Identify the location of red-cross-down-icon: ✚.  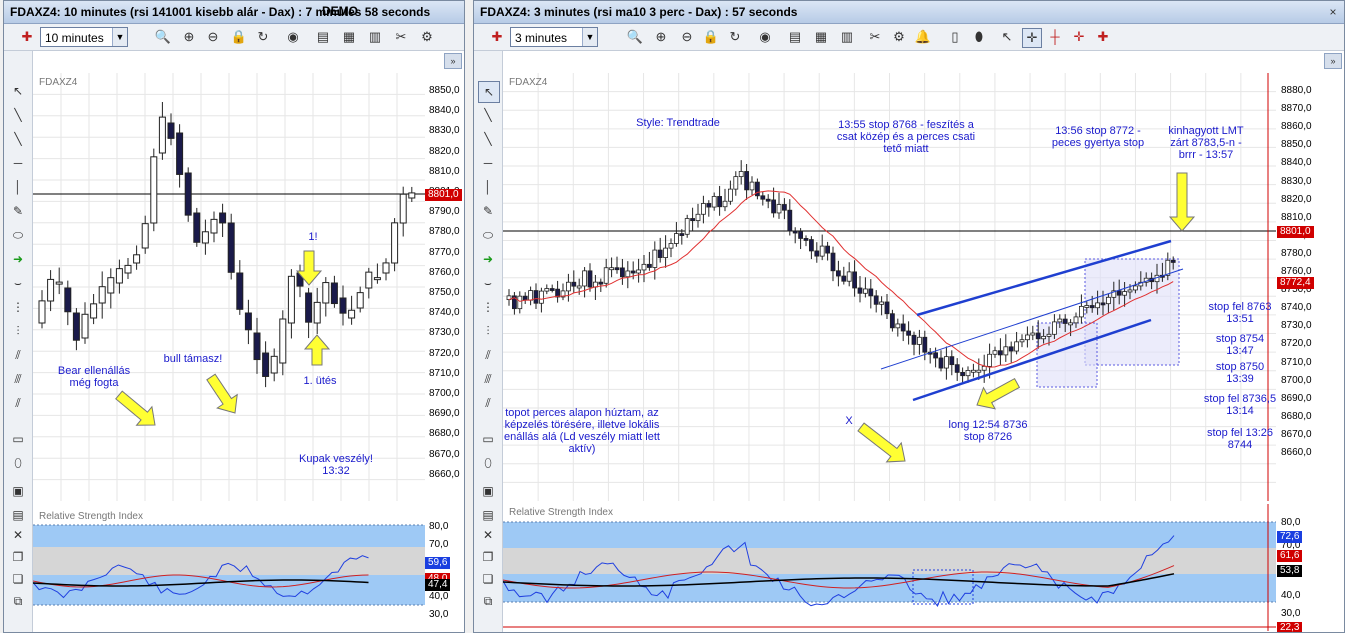
(1103, 37).